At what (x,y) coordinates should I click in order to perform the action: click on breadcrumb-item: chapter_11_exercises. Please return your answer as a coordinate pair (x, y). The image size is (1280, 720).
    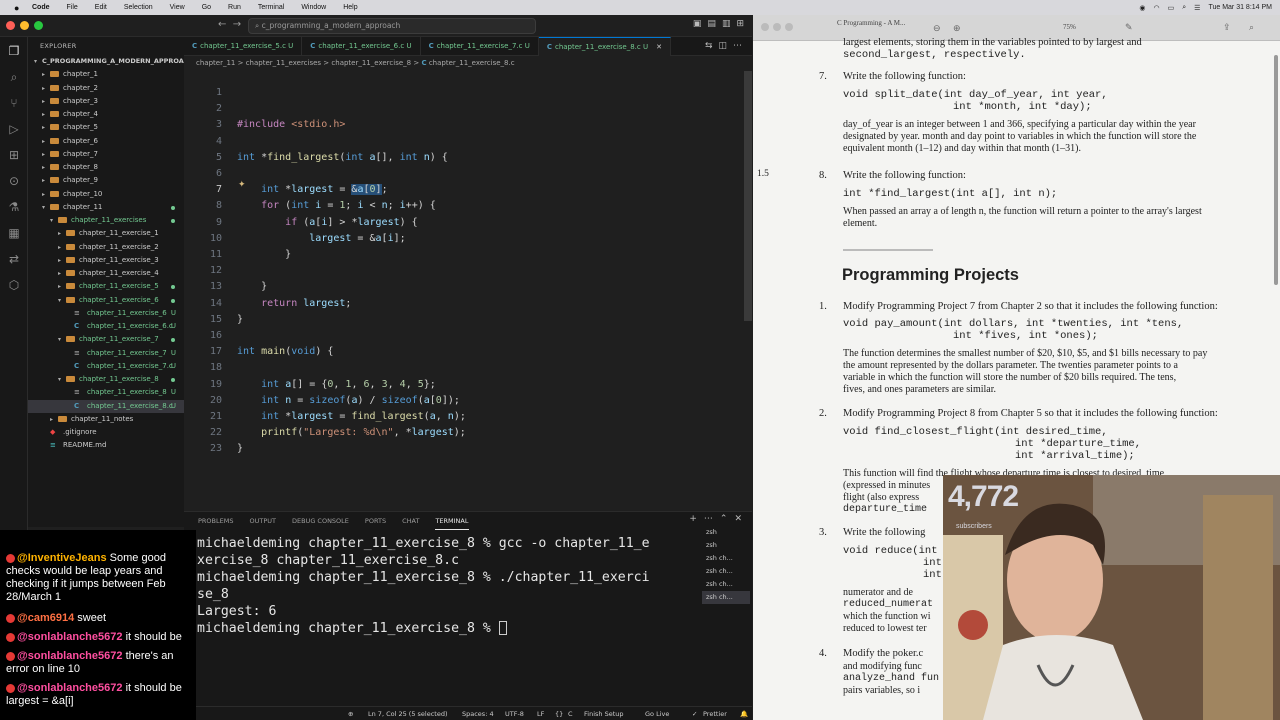
    Looking at the image, I should click on (283, 63).